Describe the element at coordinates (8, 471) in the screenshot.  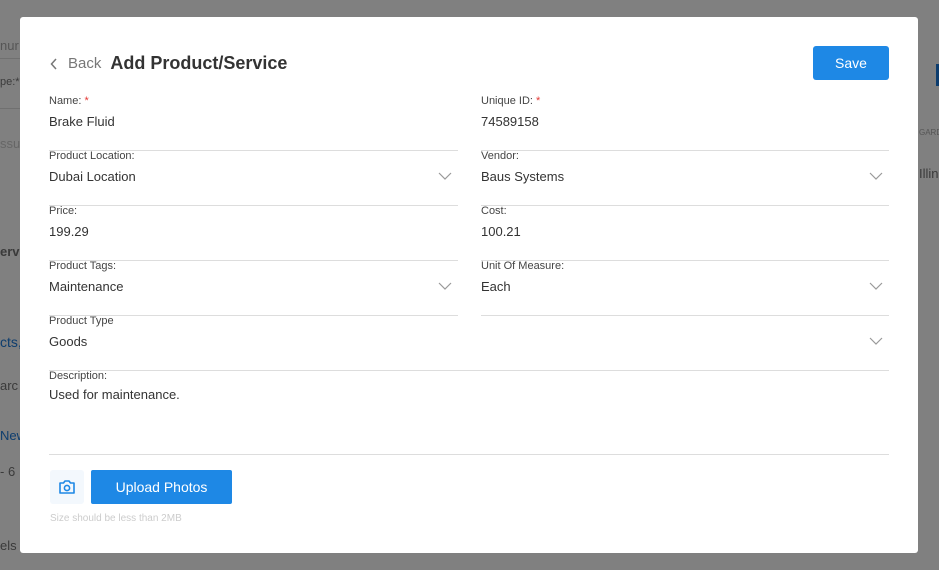
I see `bg-text: - 6` at that location.